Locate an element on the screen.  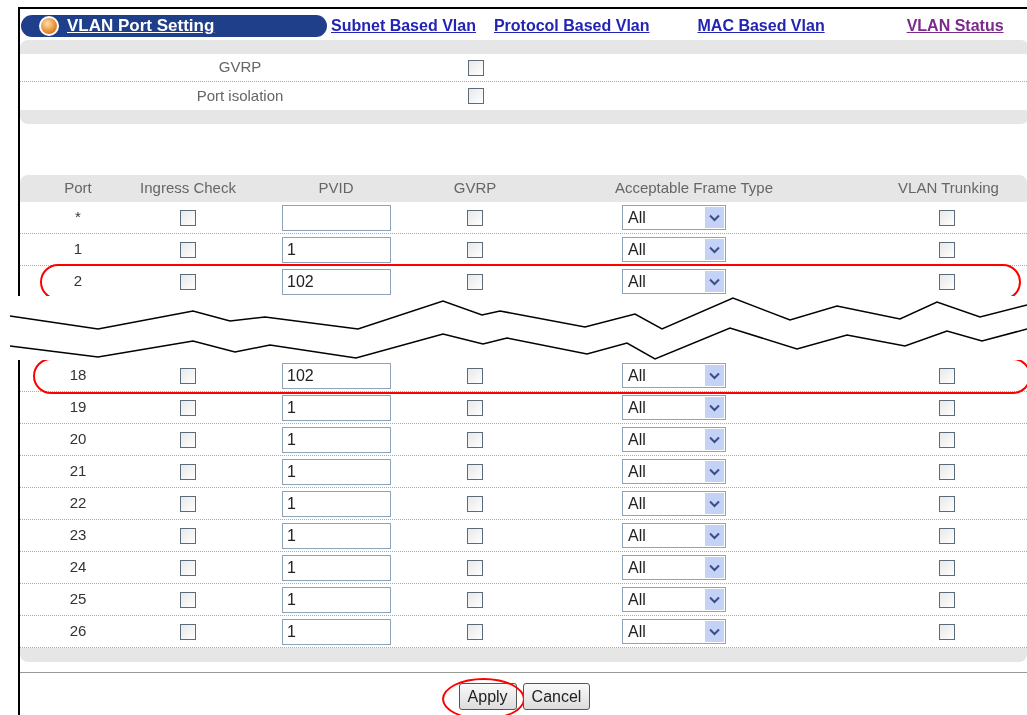
port-number: * is located at coordinates (78, 217).